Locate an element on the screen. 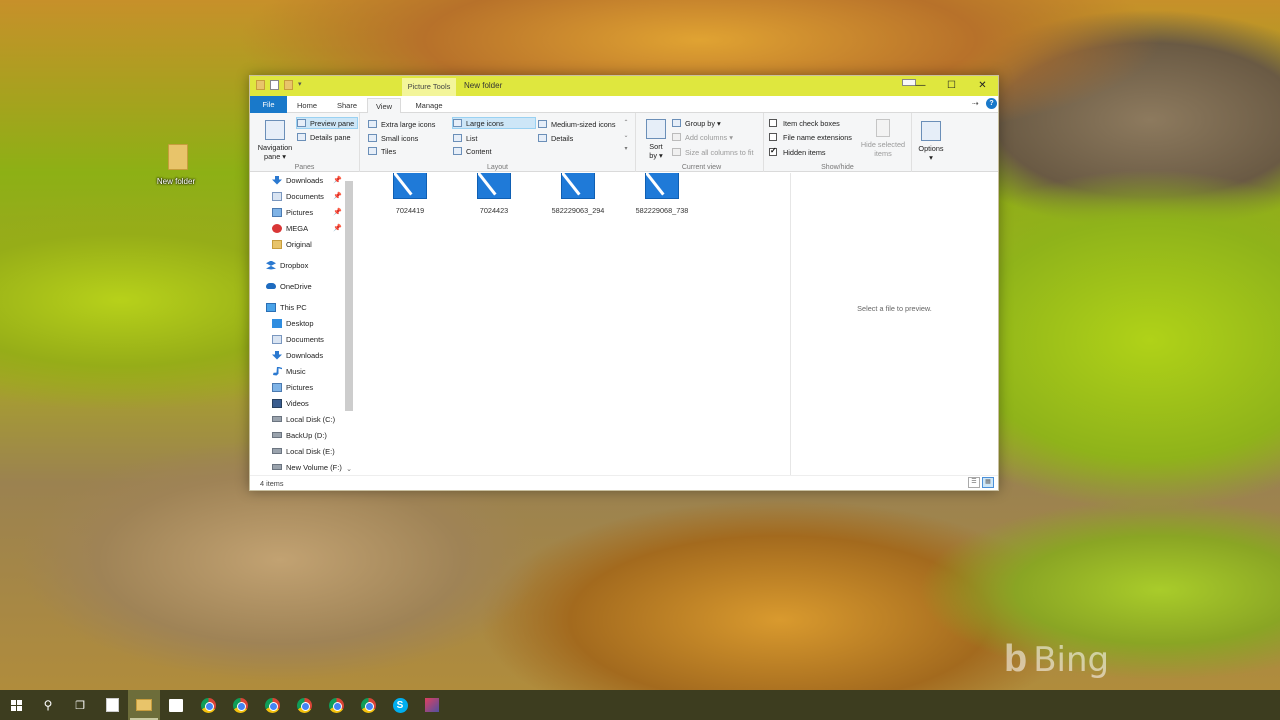 The width and height of the screenshot is (1280, 720). nav-item-pictures: Pictures is located at coordinates (292, 387).